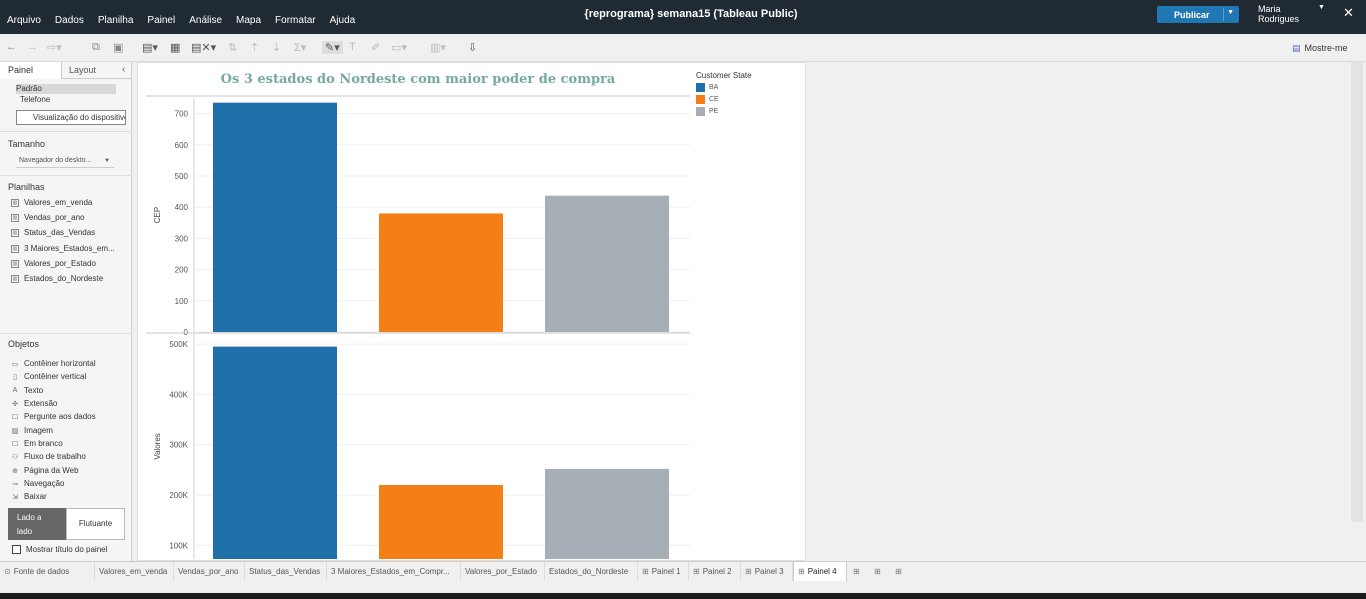  Describe the element at coordinates (724, 111) in the screenshot. I see `legend-item-pe: PE` at that location.